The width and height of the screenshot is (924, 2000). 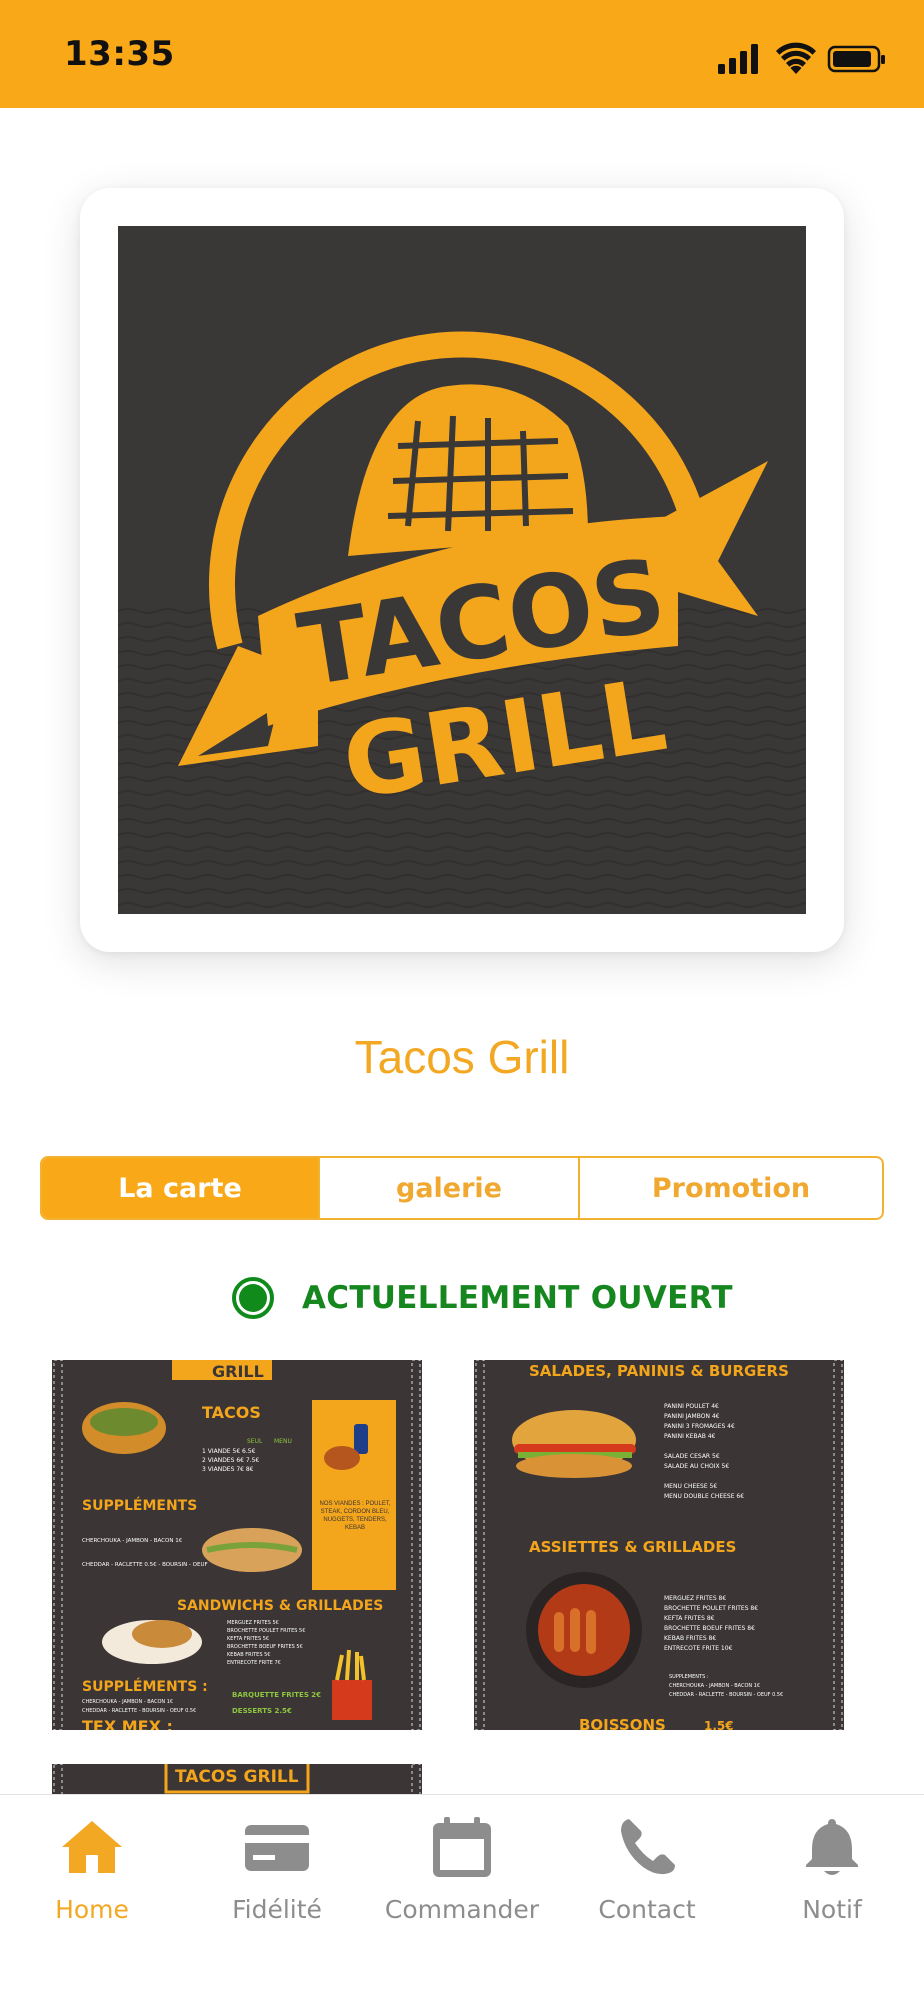 I want to click on status-icons, so click(x=801, y=58).